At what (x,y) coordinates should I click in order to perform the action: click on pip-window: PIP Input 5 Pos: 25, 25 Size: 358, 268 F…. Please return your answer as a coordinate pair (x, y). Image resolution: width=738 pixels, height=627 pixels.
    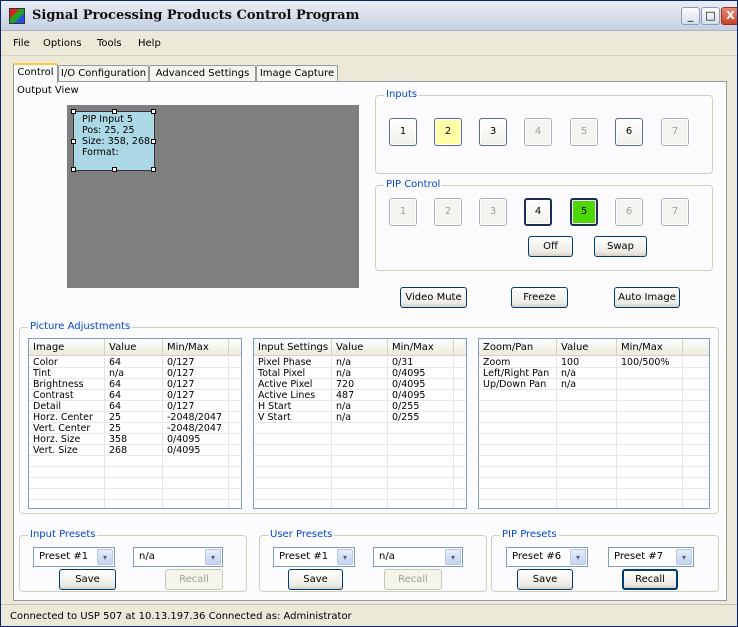
    Looking at the image, I should click on (113, 140).